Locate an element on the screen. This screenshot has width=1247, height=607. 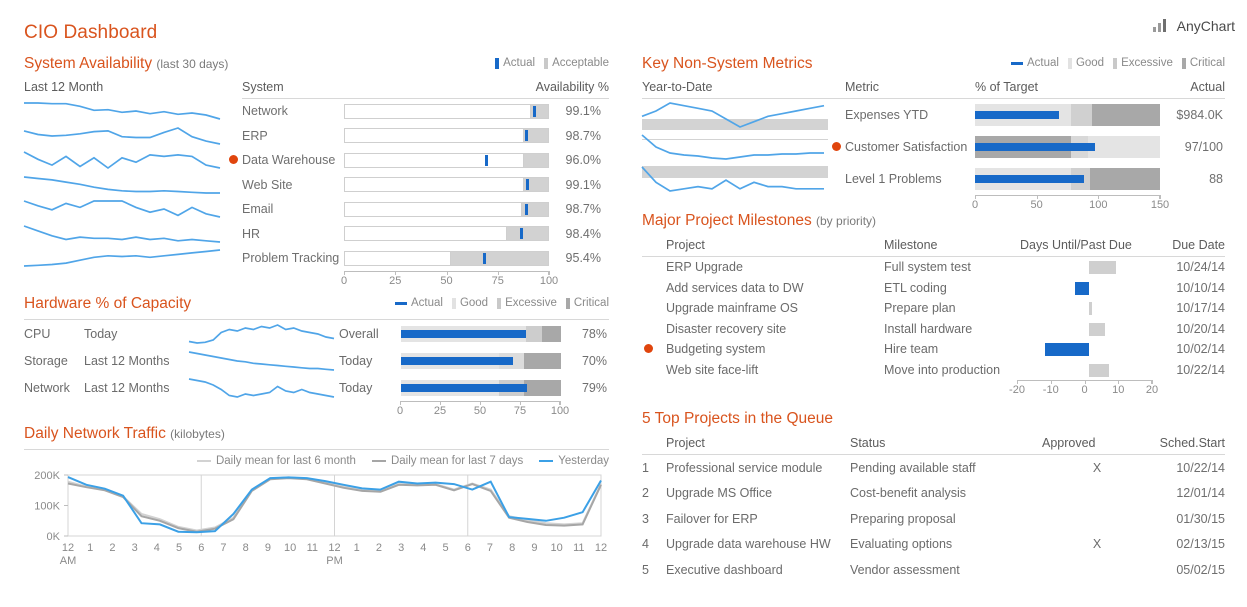
due-date: 10/24/14 is located at coordinates (1200, 267).